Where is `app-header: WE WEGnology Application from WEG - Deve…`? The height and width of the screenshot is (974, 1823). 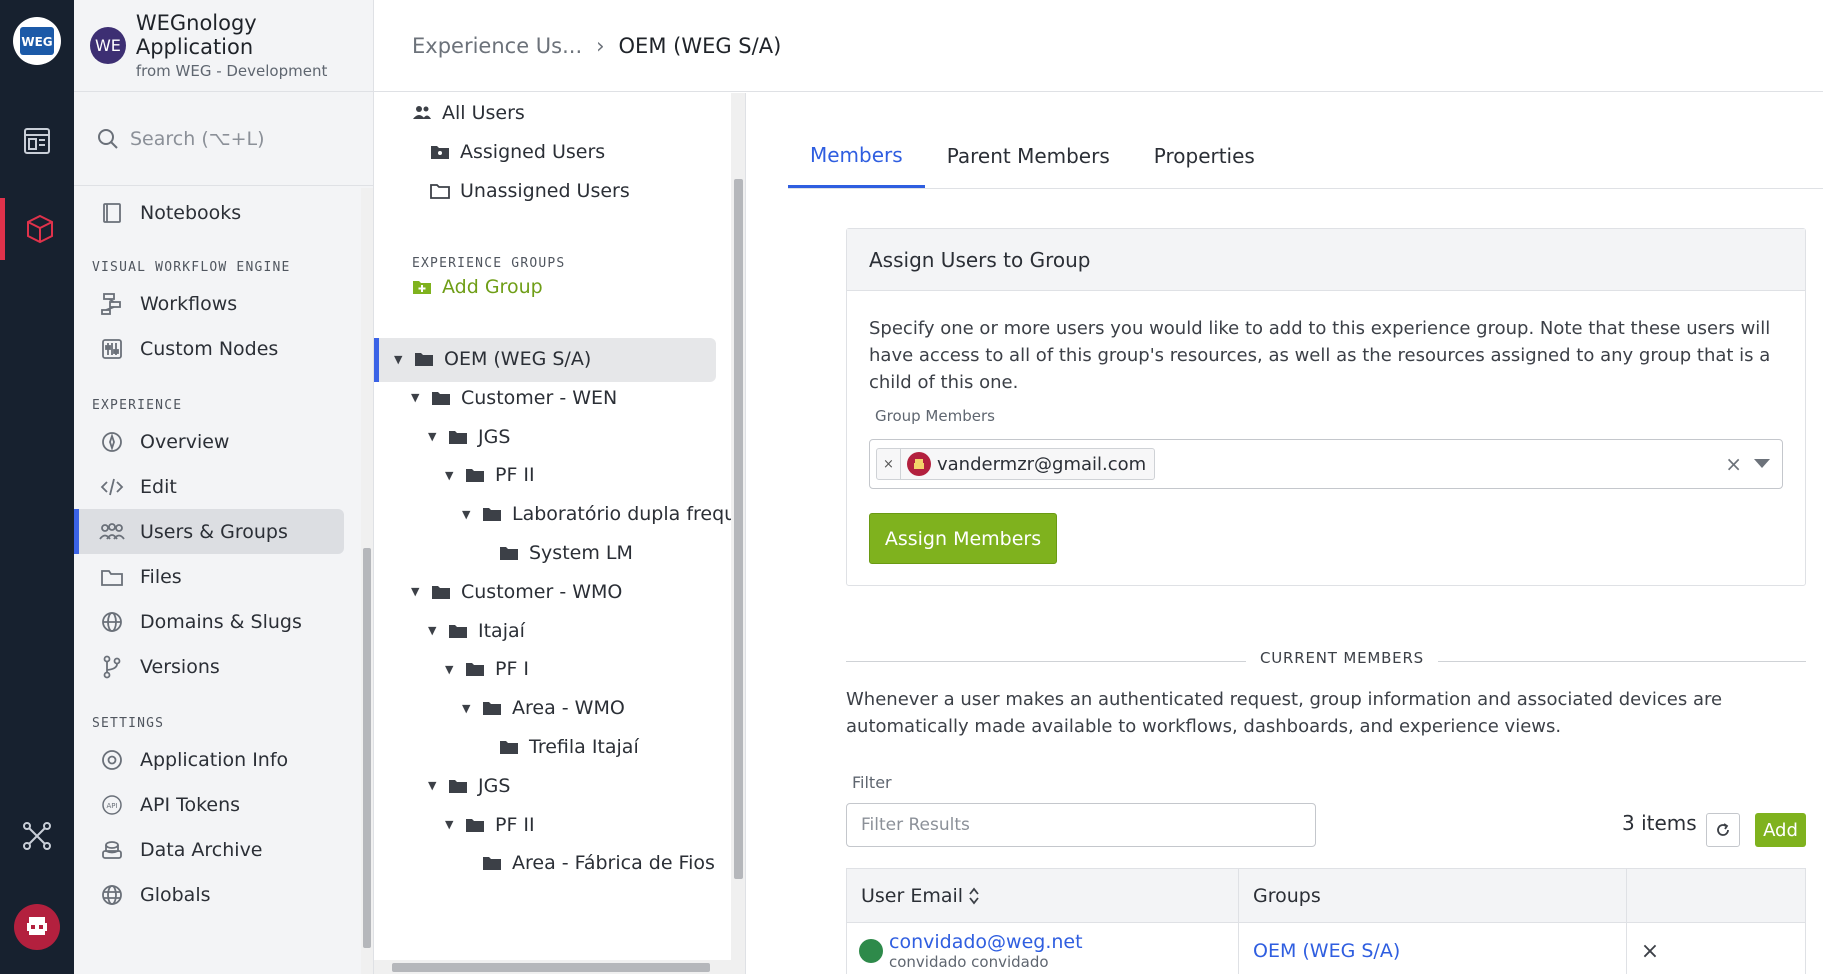 app-header: WE WEGnology Application from WEG - Deve… is located at coordinates (223, 46).